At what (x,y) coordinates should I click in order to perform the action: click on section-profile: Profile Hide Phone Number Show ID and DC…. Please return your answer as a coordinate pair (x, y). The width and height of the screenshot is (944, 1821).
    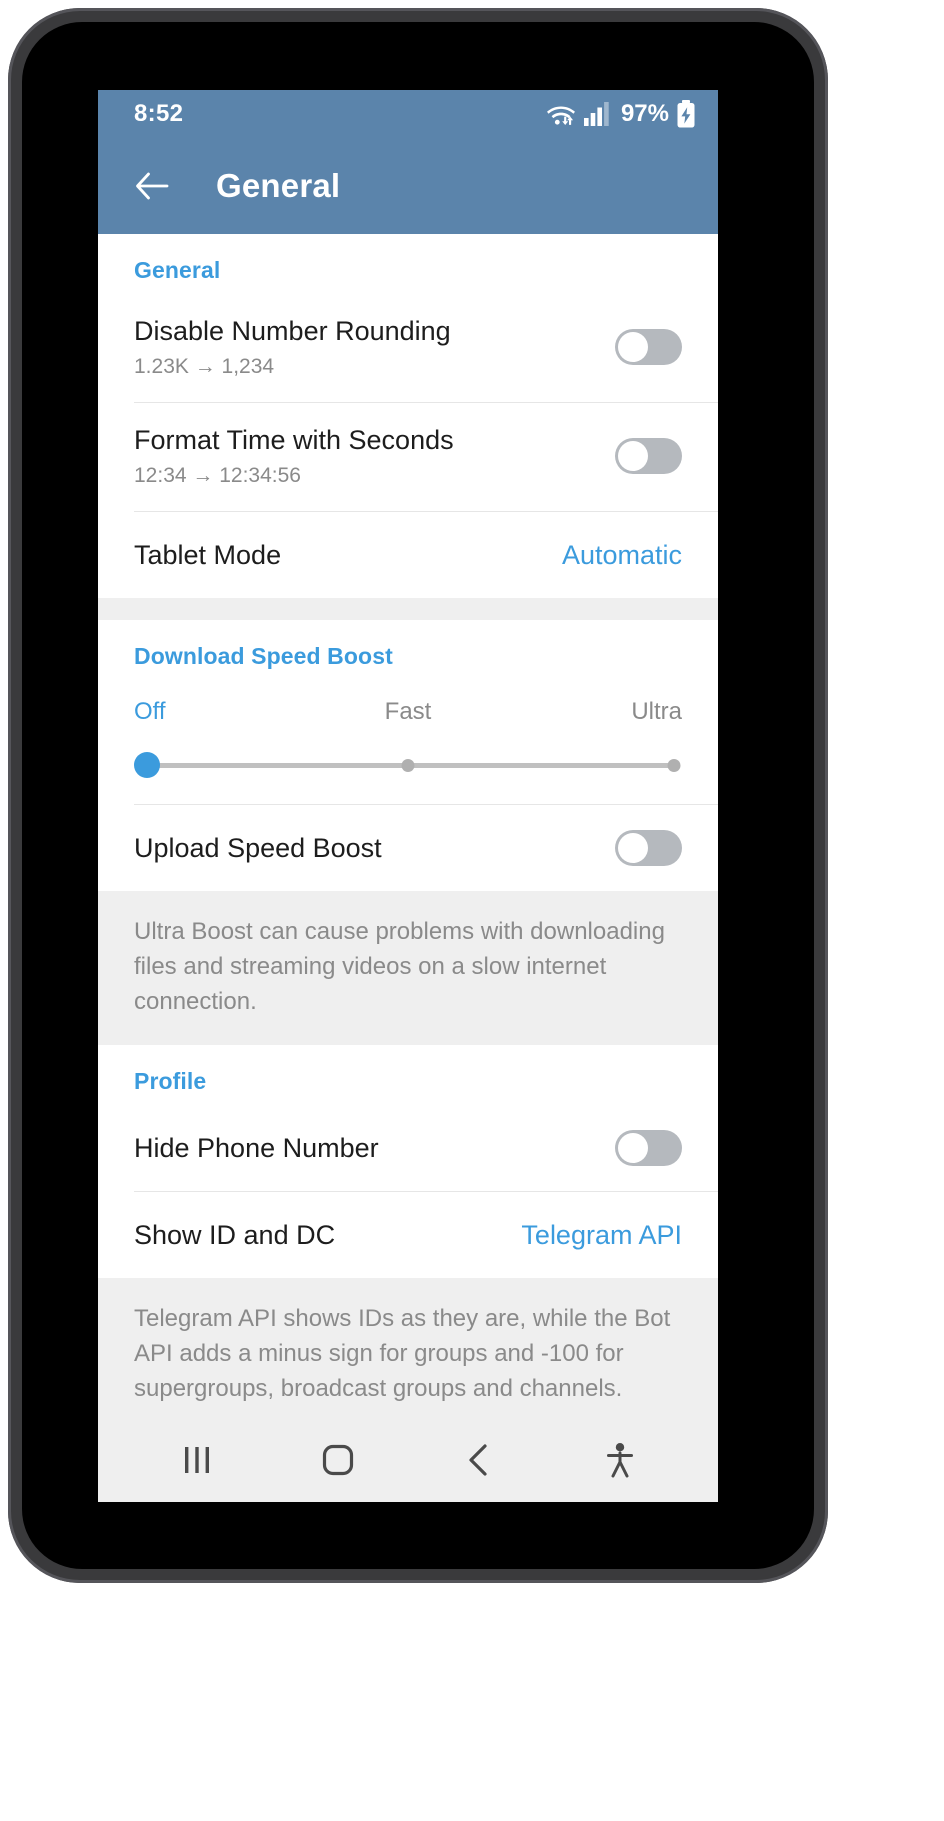
    Looking at the image, I should click on (408, 1162).